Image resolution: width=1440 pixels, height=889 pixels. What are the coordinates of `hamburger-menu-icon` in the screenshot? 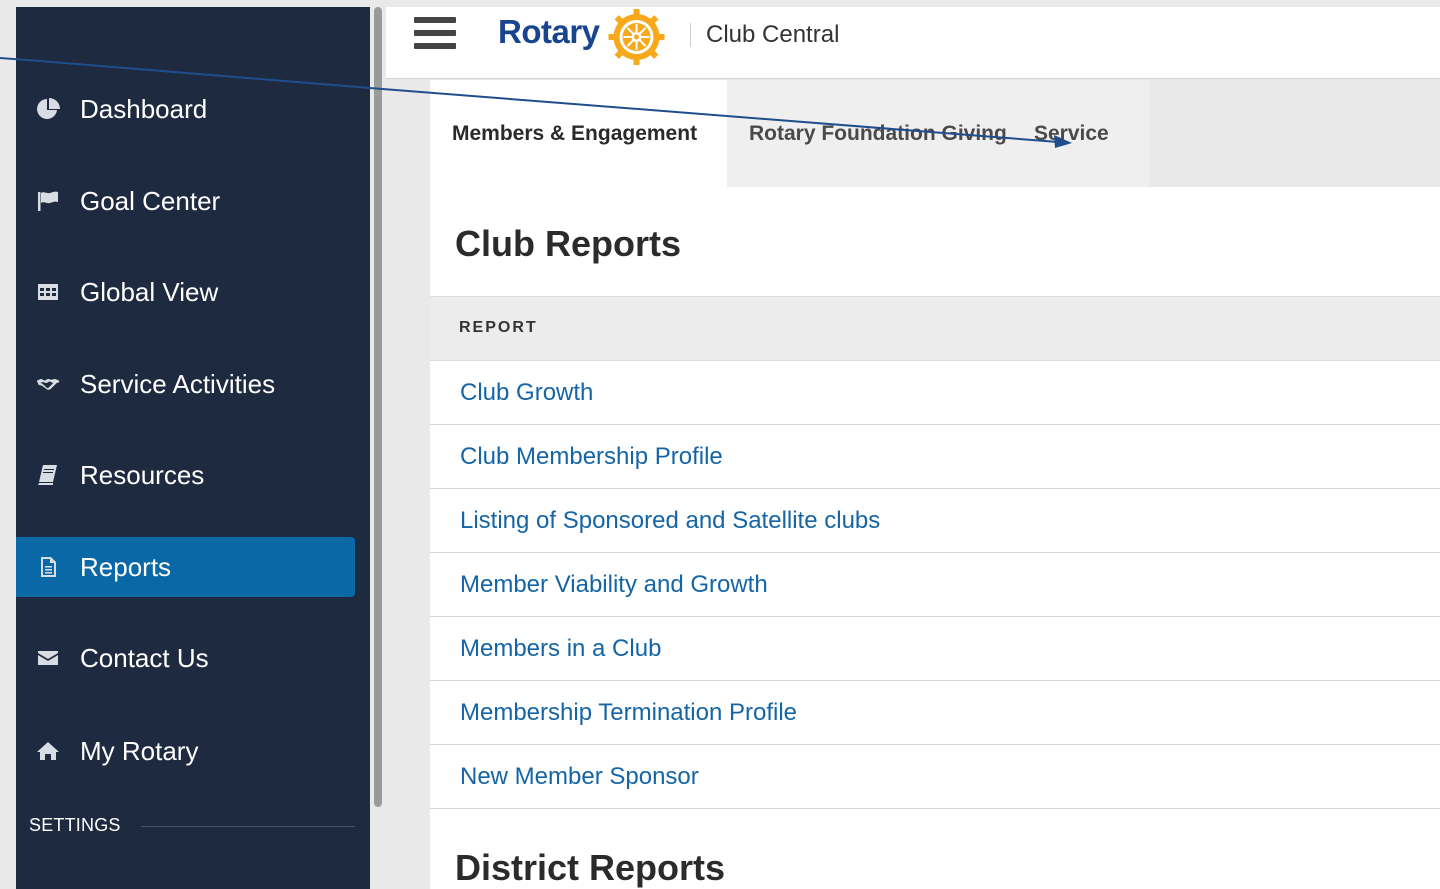 It's located at (435, 35).